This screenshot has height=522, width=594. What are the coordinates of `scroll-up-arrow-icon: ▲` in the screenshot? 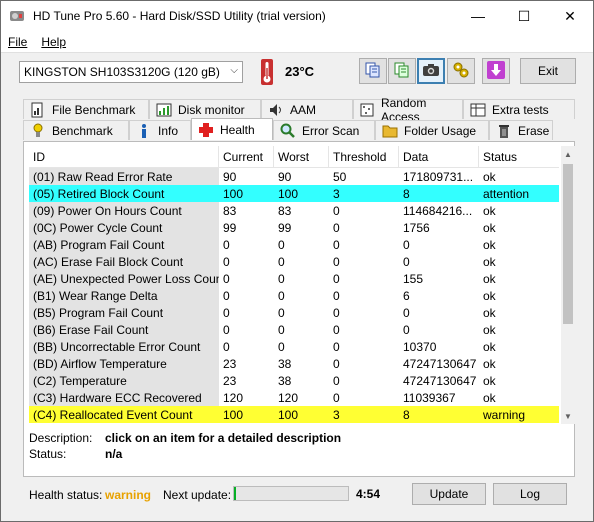 It's located at (568, 154).